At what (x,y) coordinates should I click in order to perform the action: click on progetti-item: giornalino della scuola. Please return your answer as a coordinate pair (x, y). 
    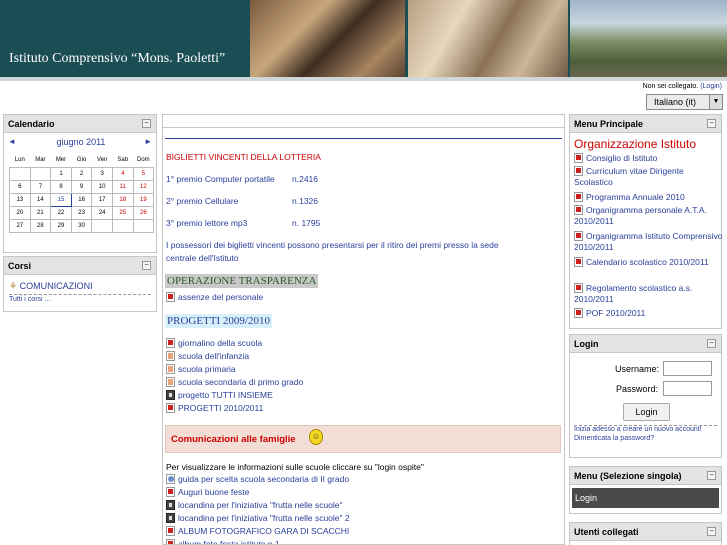
    Looking at the image, I should click on (214, 343).